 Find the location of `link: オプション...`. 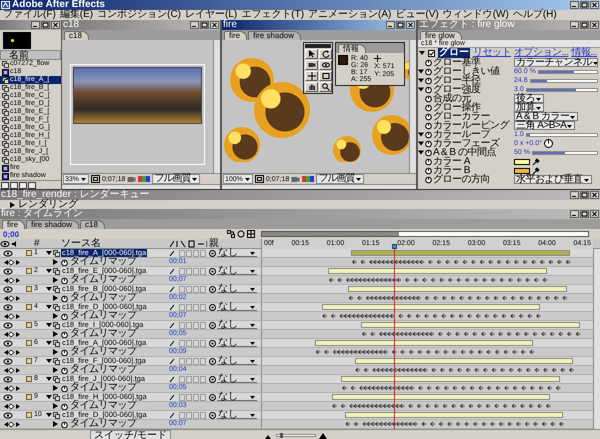

link: オプション... is located at coordinates (541, 53).